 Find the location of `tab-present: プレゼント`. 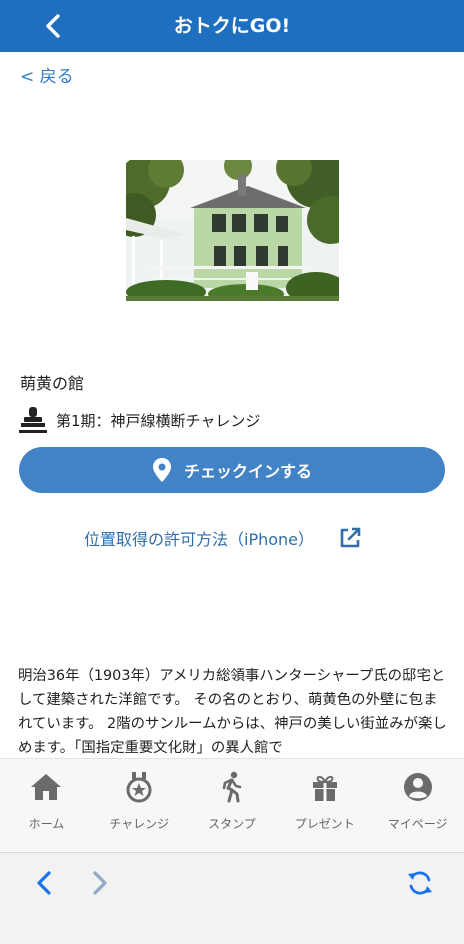

tab-present: プレゼント is located at coordinates (324, 805).